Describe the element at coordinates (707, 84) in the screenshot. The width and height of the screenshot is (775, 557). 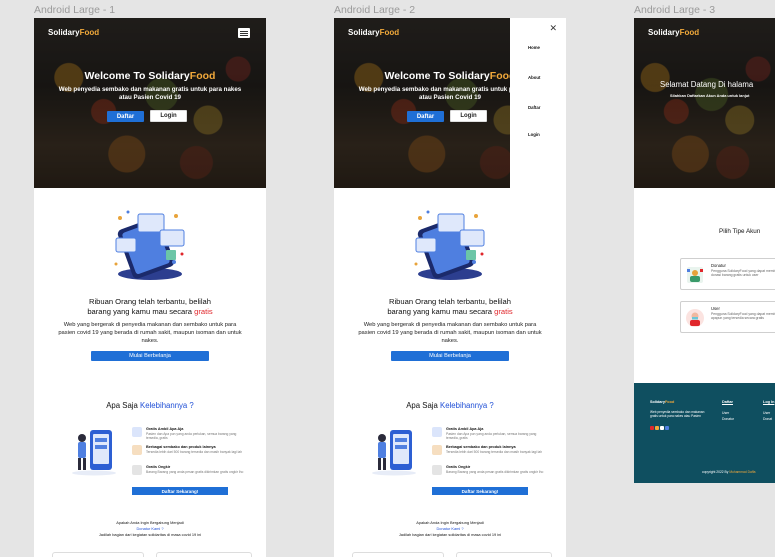
I see `welcome-title: Selamat Datang Di halama` at that location.